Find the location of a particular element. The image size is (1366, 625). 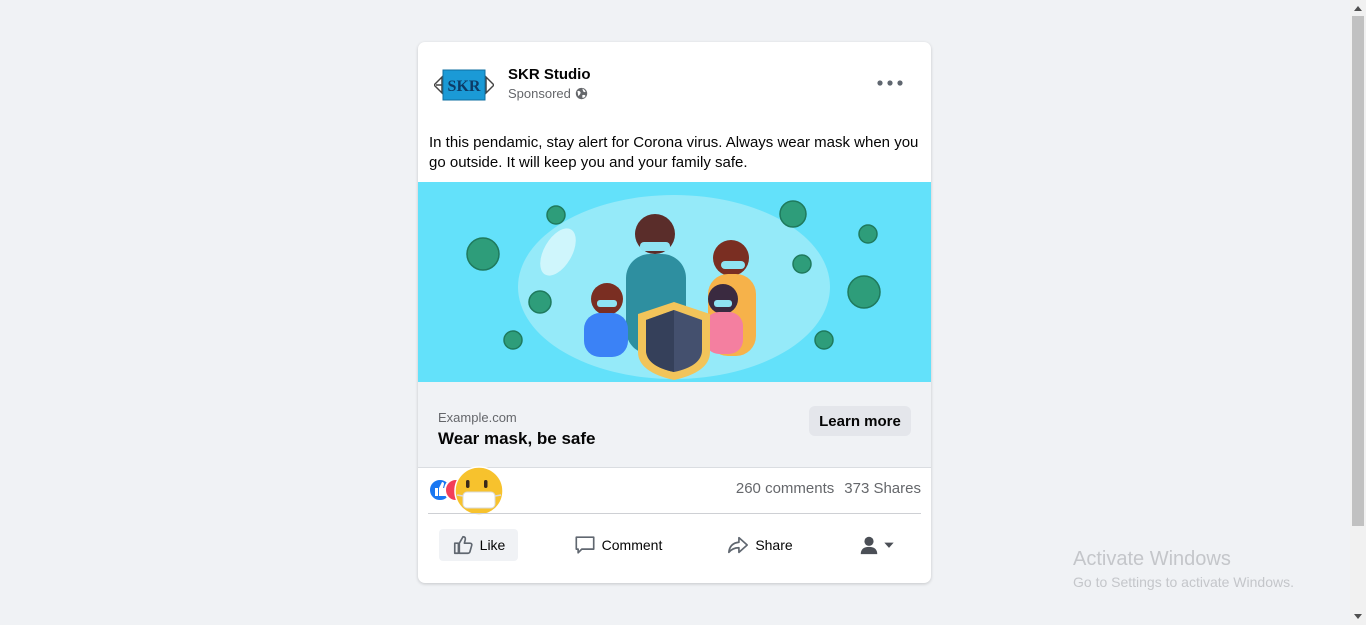

mask-face-emoji is located at coordinates (479, 491).